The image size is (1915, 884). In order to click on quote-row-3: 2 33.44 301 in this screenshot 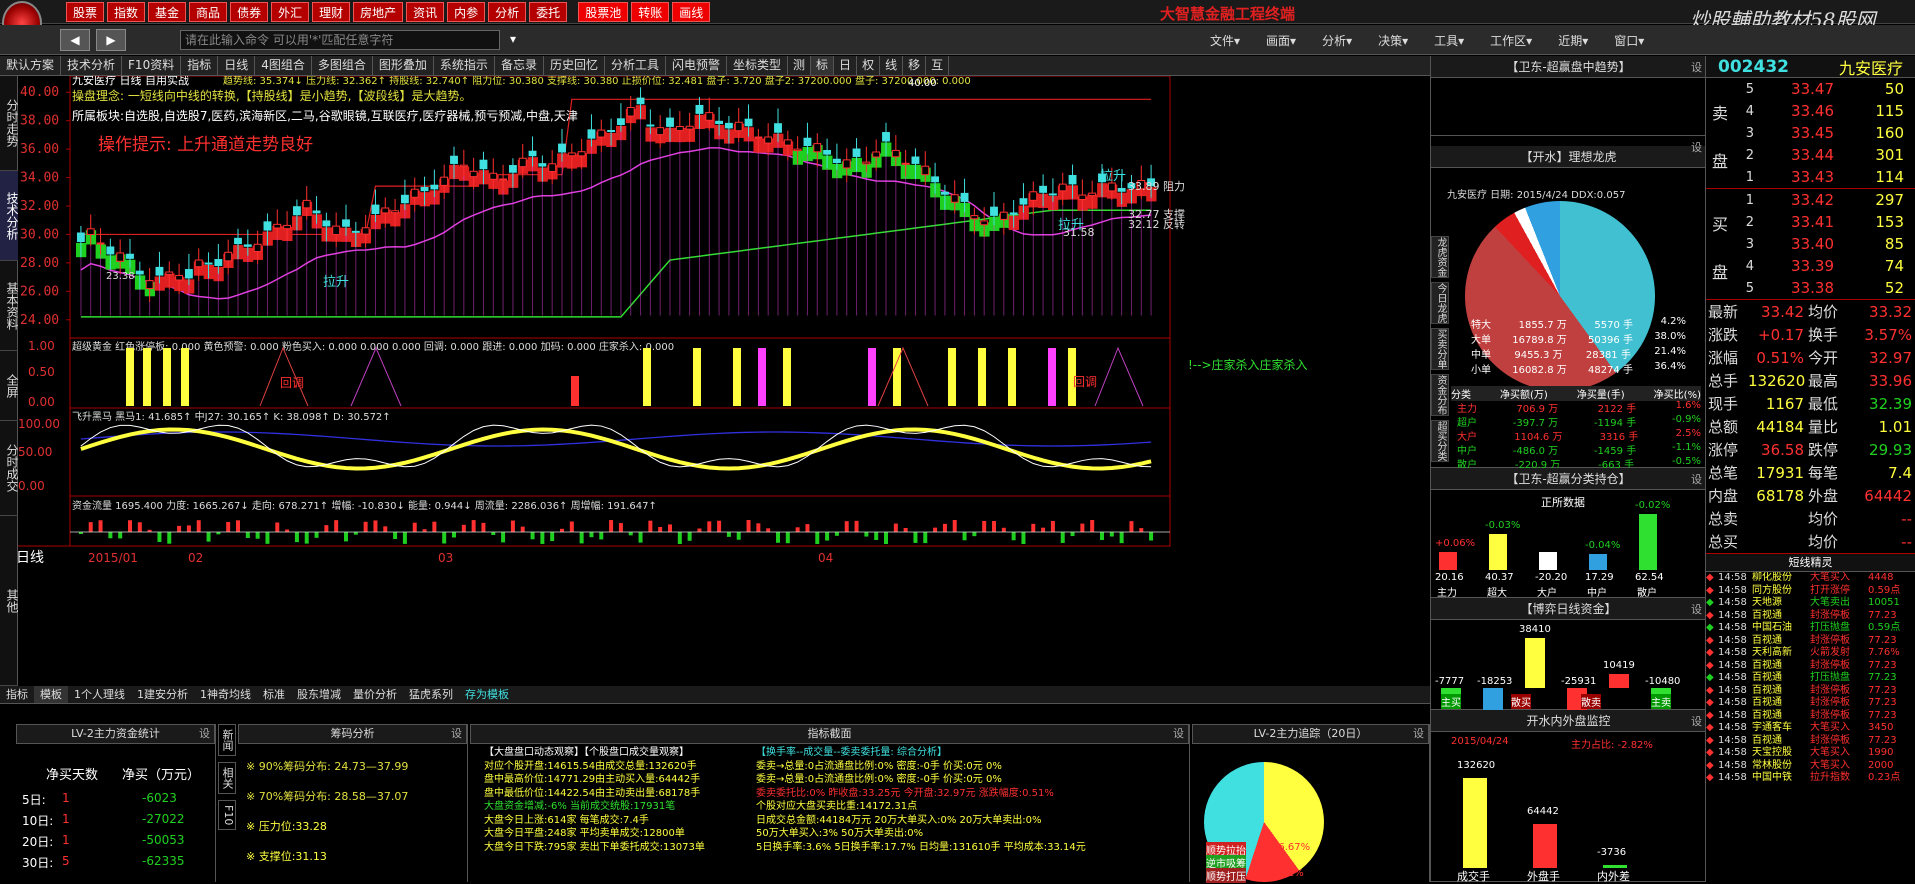, I will do `click(1810, 155)`.